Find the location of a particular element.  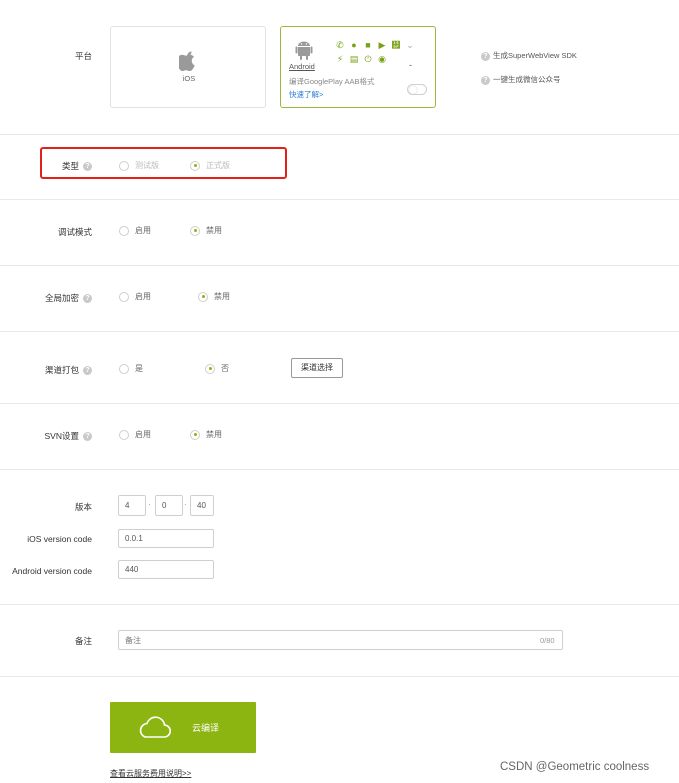

type-label: 类型? is located at coordinates (66, 166).